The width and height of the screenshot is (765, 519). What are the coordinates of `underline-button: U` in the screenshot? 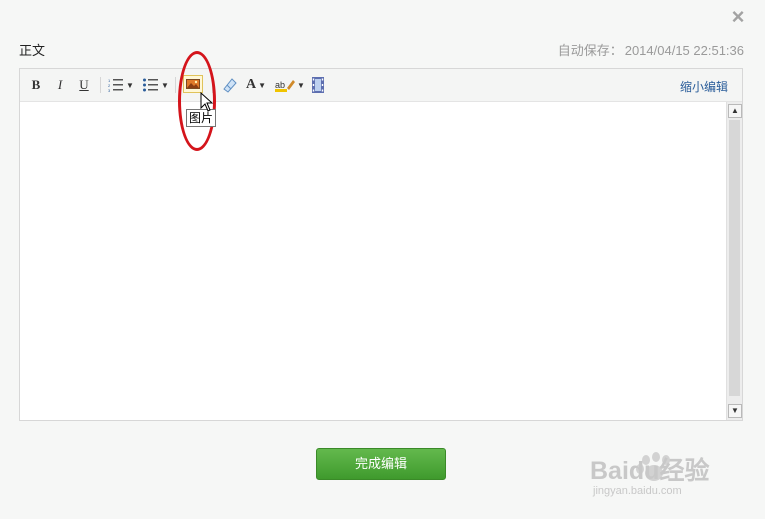 It's located at (84, 85).